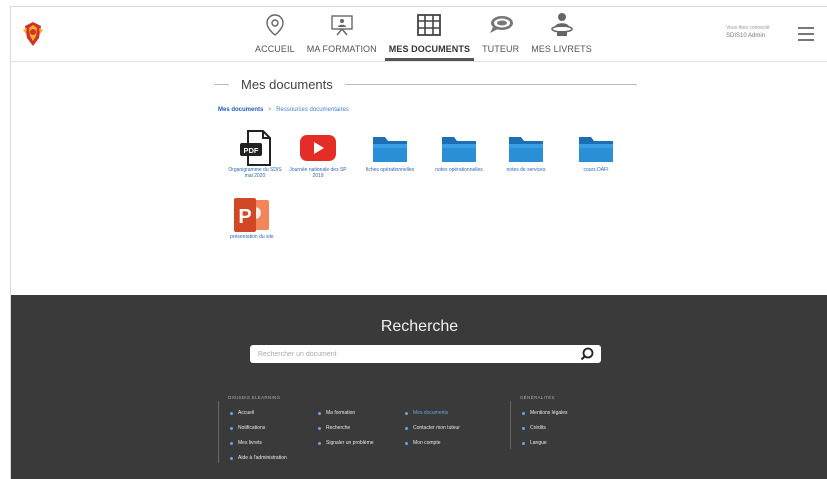 Image resolution: width=827 pixels, height=479 pixels. Describe the element at coordinates (240, 110) in the screenshot. I see `breadcrumb-current: Mes documents` at that location.